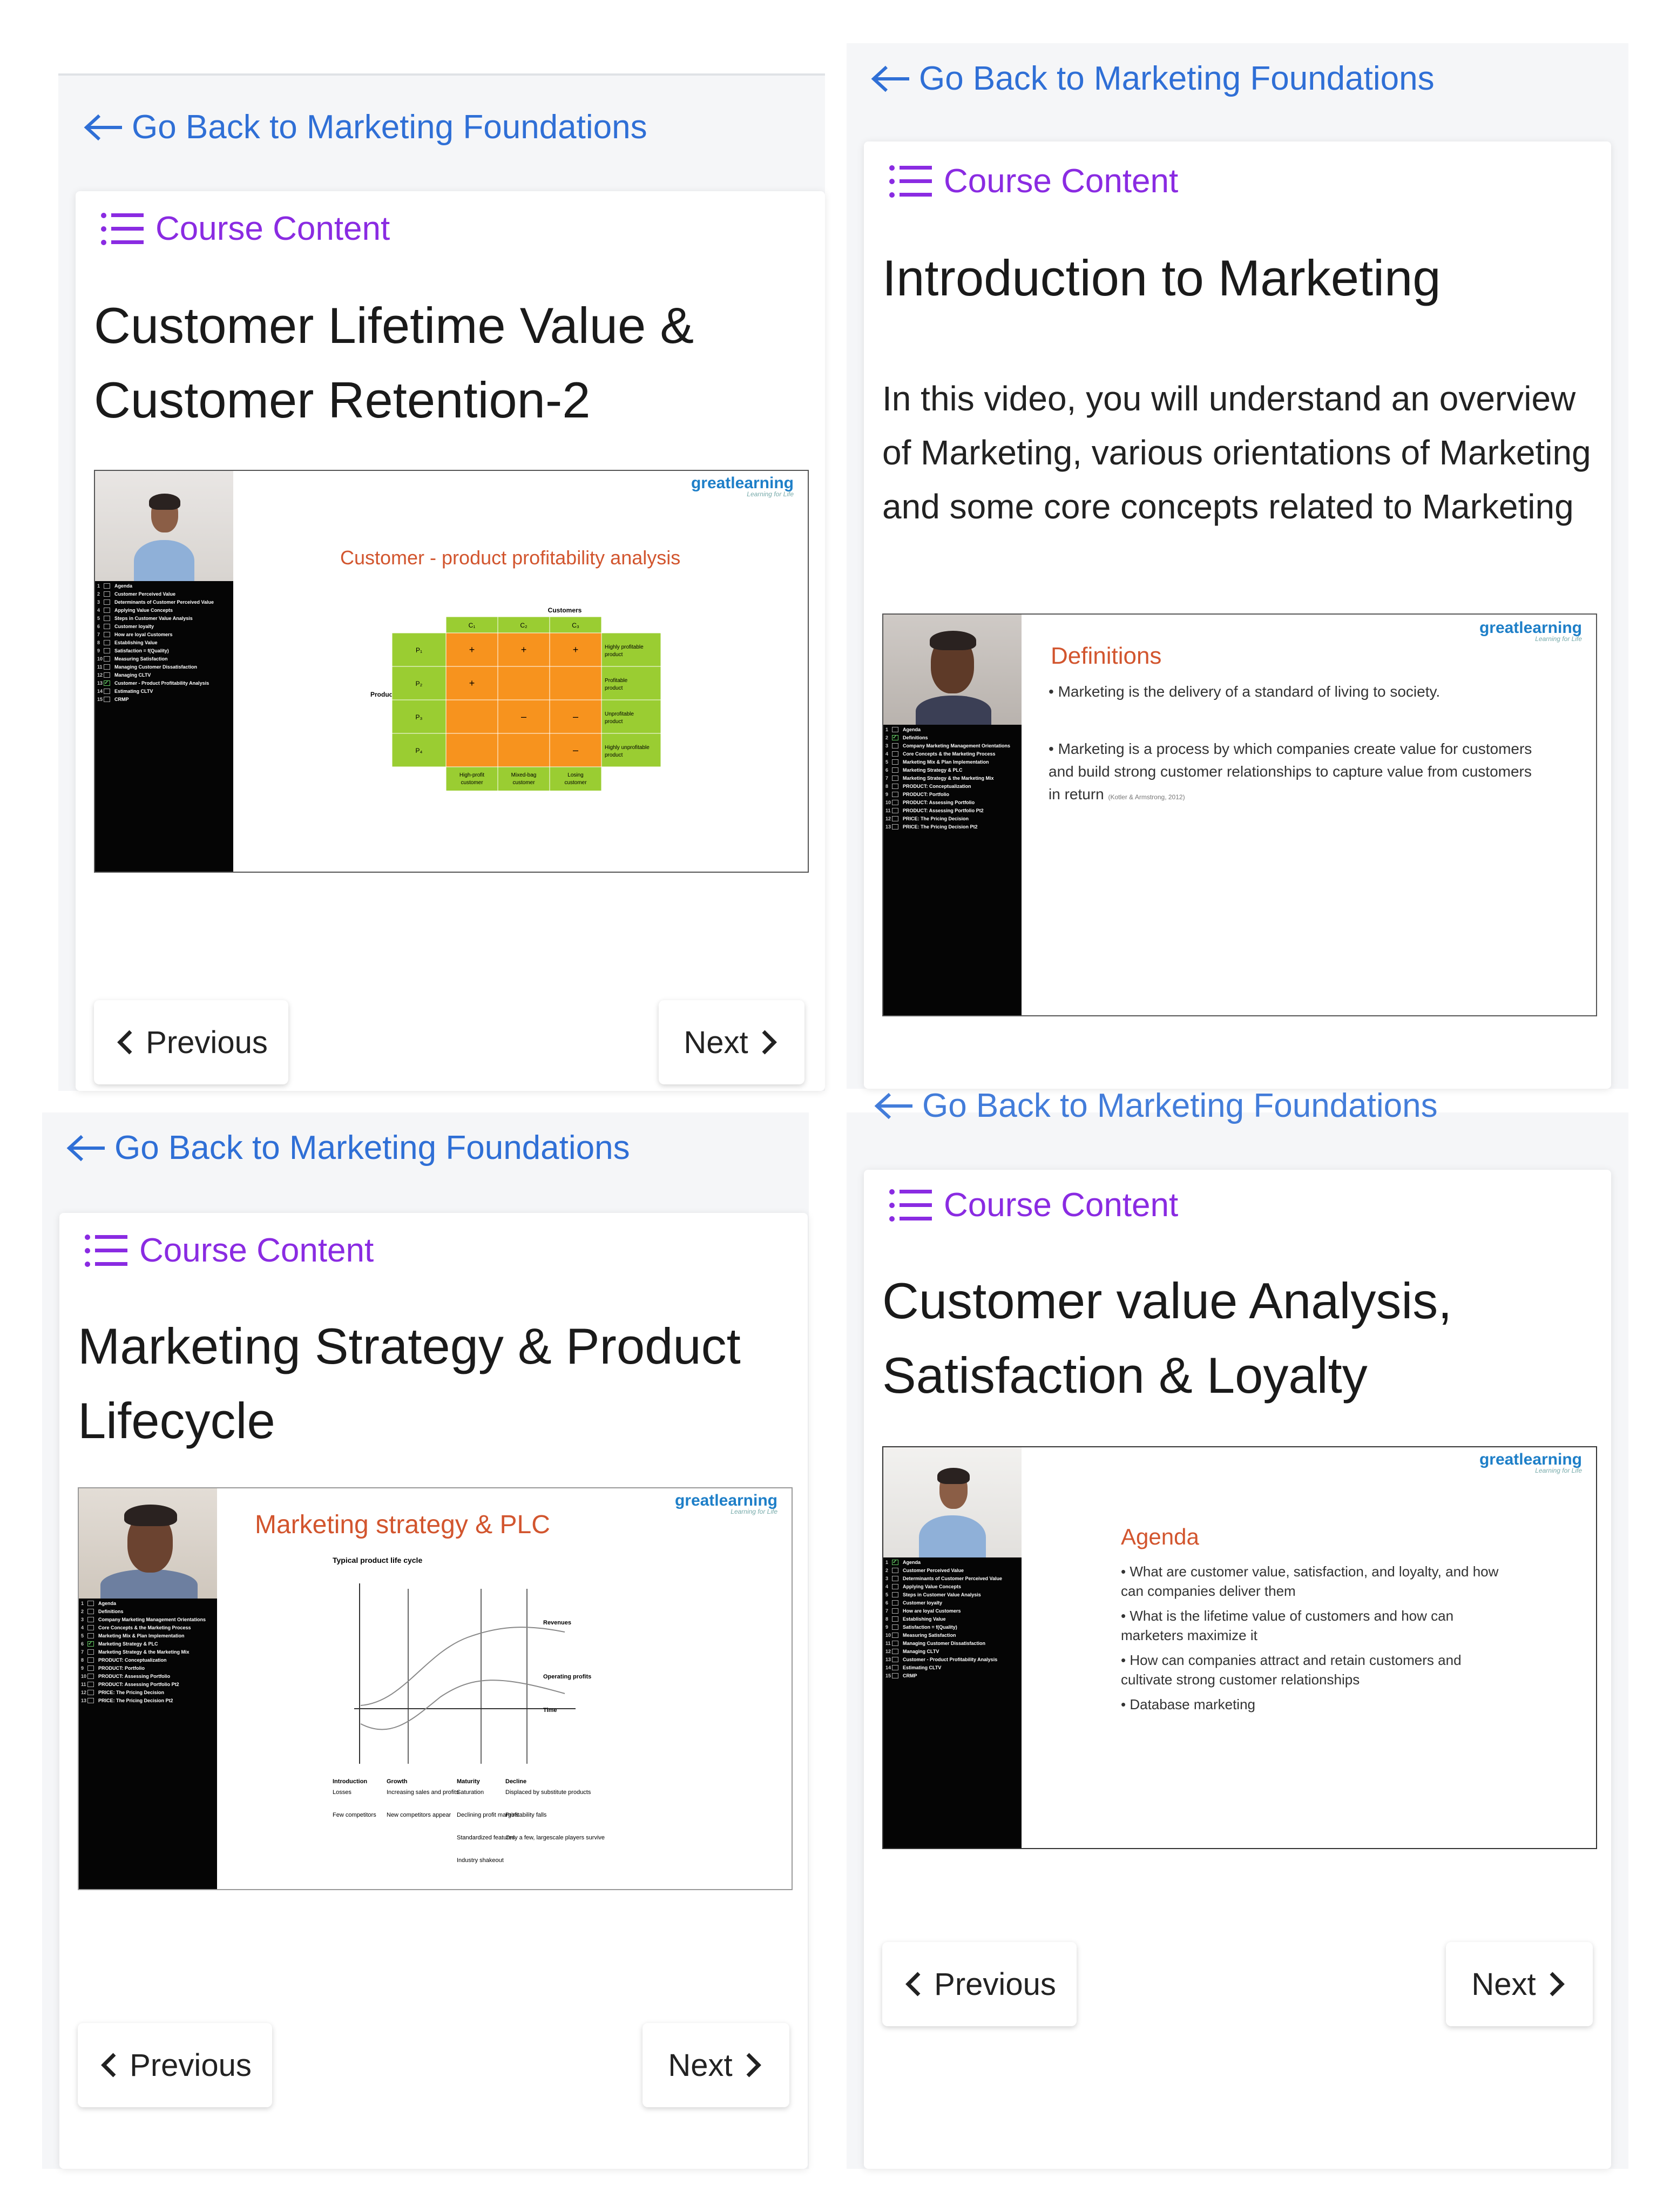 This screenshot has height=2212, width=1677. I want to click on curve-label: Operating profits, so click(567, 1677).